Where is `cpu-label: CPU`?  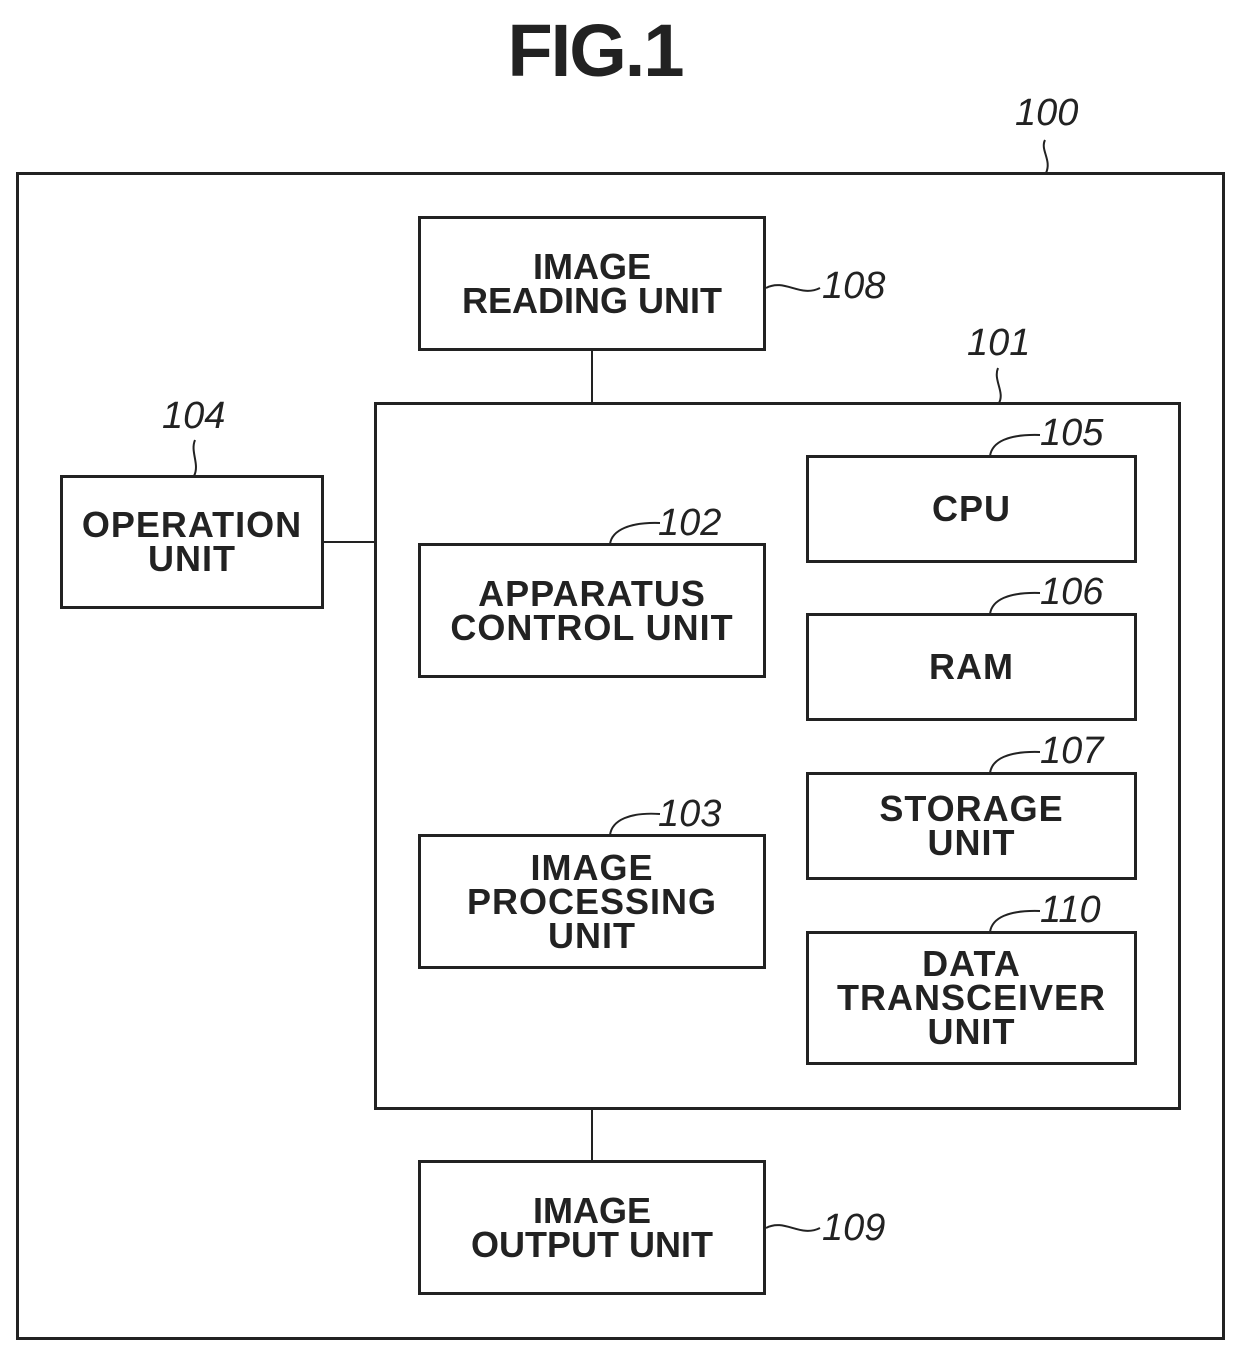 cpu-label: CPU is located at coordinates (971, 508).